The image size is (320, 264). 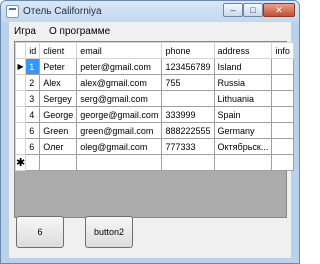 I want to click on cell-address: Lithuania, so click(x=243, y=98).